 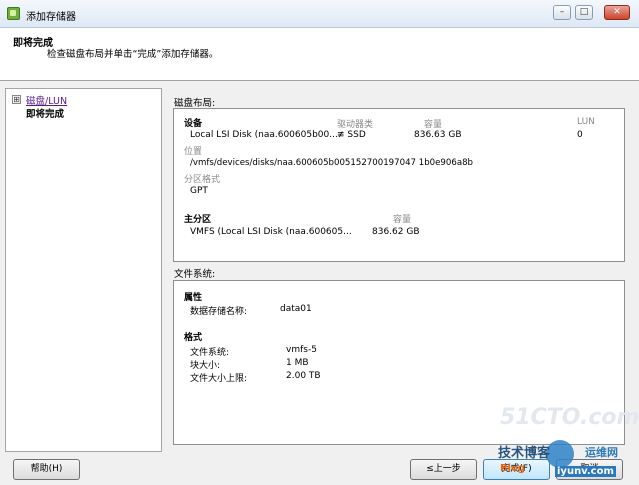 I want to click on back-button: ≤上一步, so click(x=443, y=469).